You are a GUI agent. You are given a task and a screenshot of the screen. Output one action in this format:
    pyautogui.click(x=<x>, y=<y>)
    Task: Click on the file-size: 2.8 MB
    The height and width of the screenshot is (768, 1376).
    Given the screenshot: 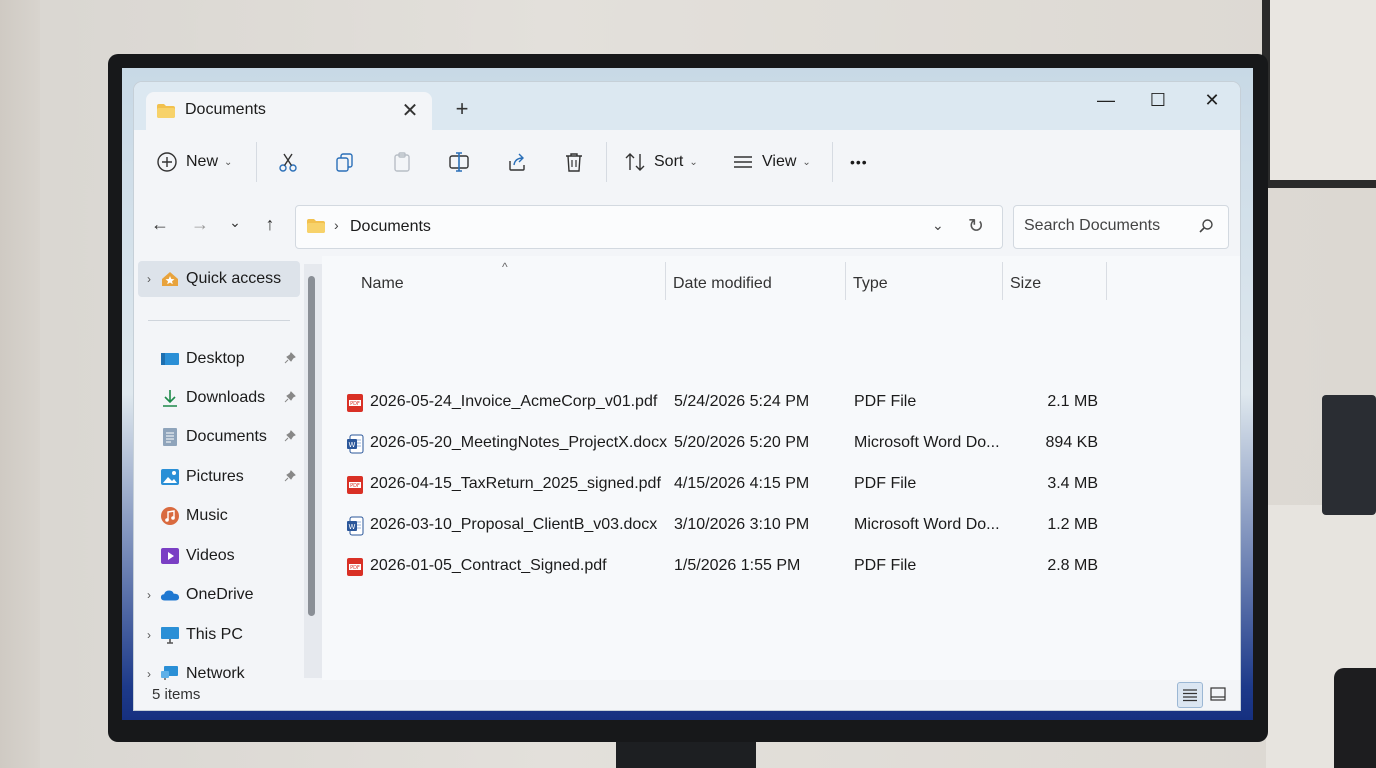 What is the action you would take?
    pyautogui.click(x=1072, y=565)
    